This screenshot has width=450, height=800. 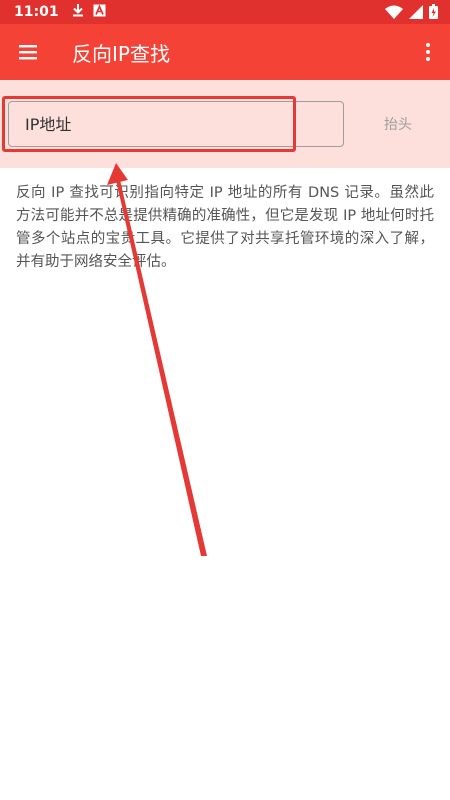 What do you see at coordinates (398, 124) in the screenshot?
I see `lookup-button: 抬头` at bounding box center [398, 124].